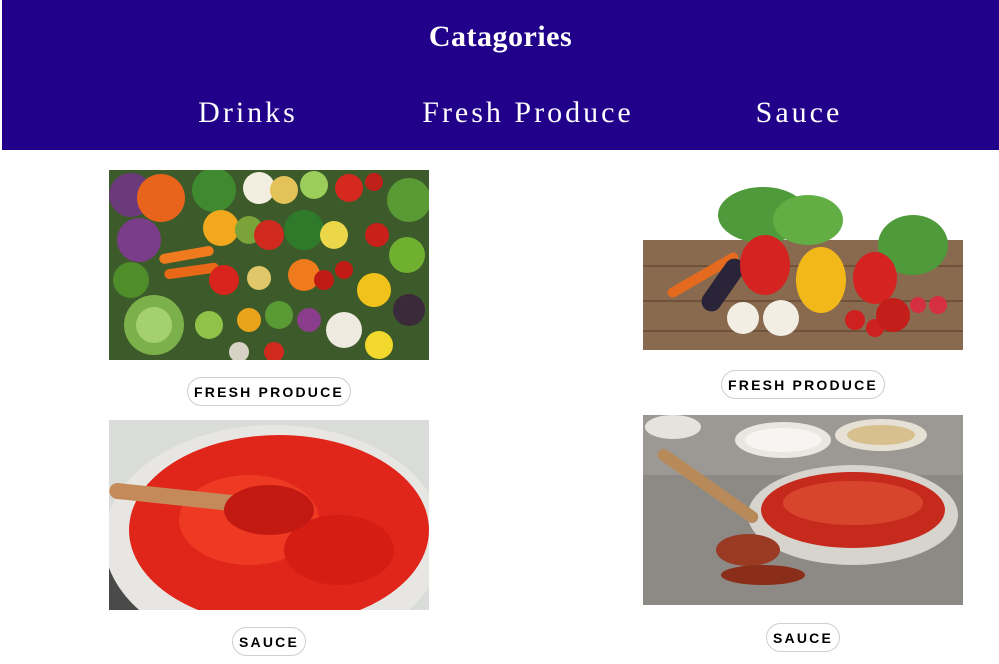 The width and height of the screenshot is (999, 664). Describe the element at coordinates (803, 510) in the screenshot. I see `sauce-bowl-spoon-image` at that location.